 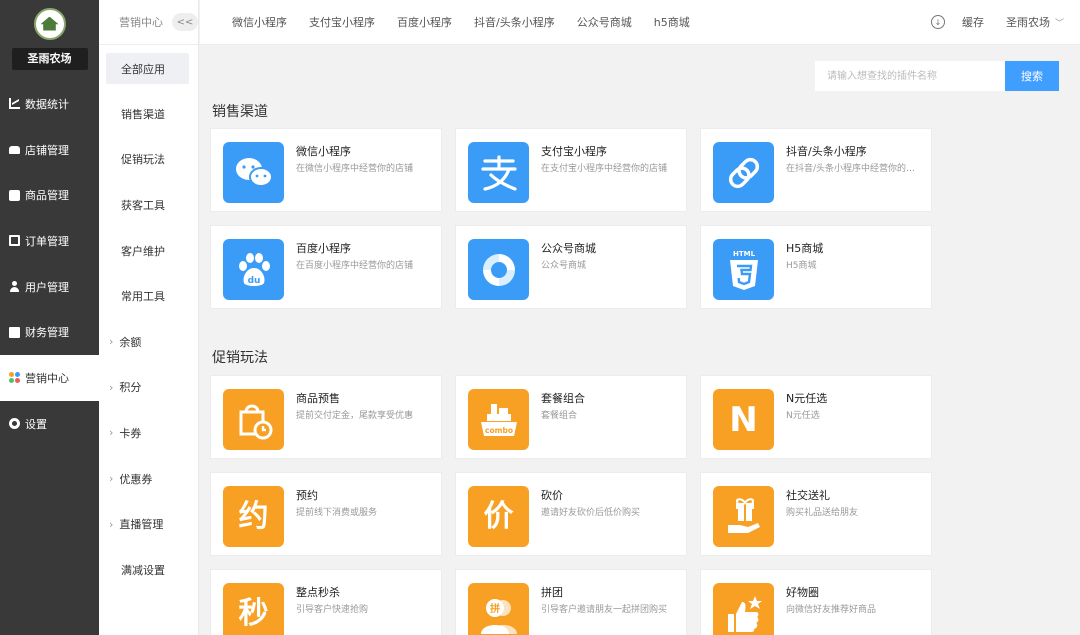 What do you see at coordinates (816, 602) in the screenshot?
I see `app-card-good-circle: 好物圈 向微信好友推荐好商品` at bounding box center [816, 602].